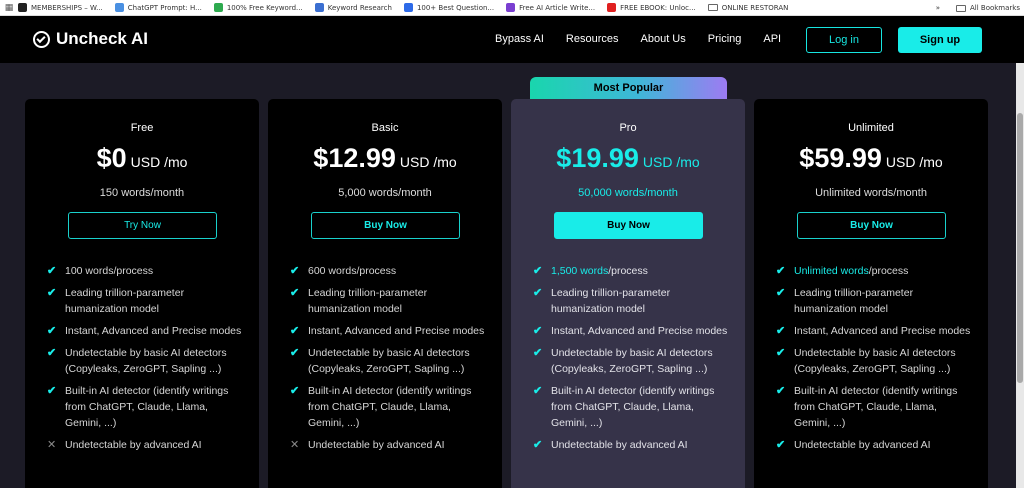 This screenshot has height=488, width=1024. Describe the element at coordinates (109, 271) in the screenshot. I see `feature-label: 100 words/process` at that location.